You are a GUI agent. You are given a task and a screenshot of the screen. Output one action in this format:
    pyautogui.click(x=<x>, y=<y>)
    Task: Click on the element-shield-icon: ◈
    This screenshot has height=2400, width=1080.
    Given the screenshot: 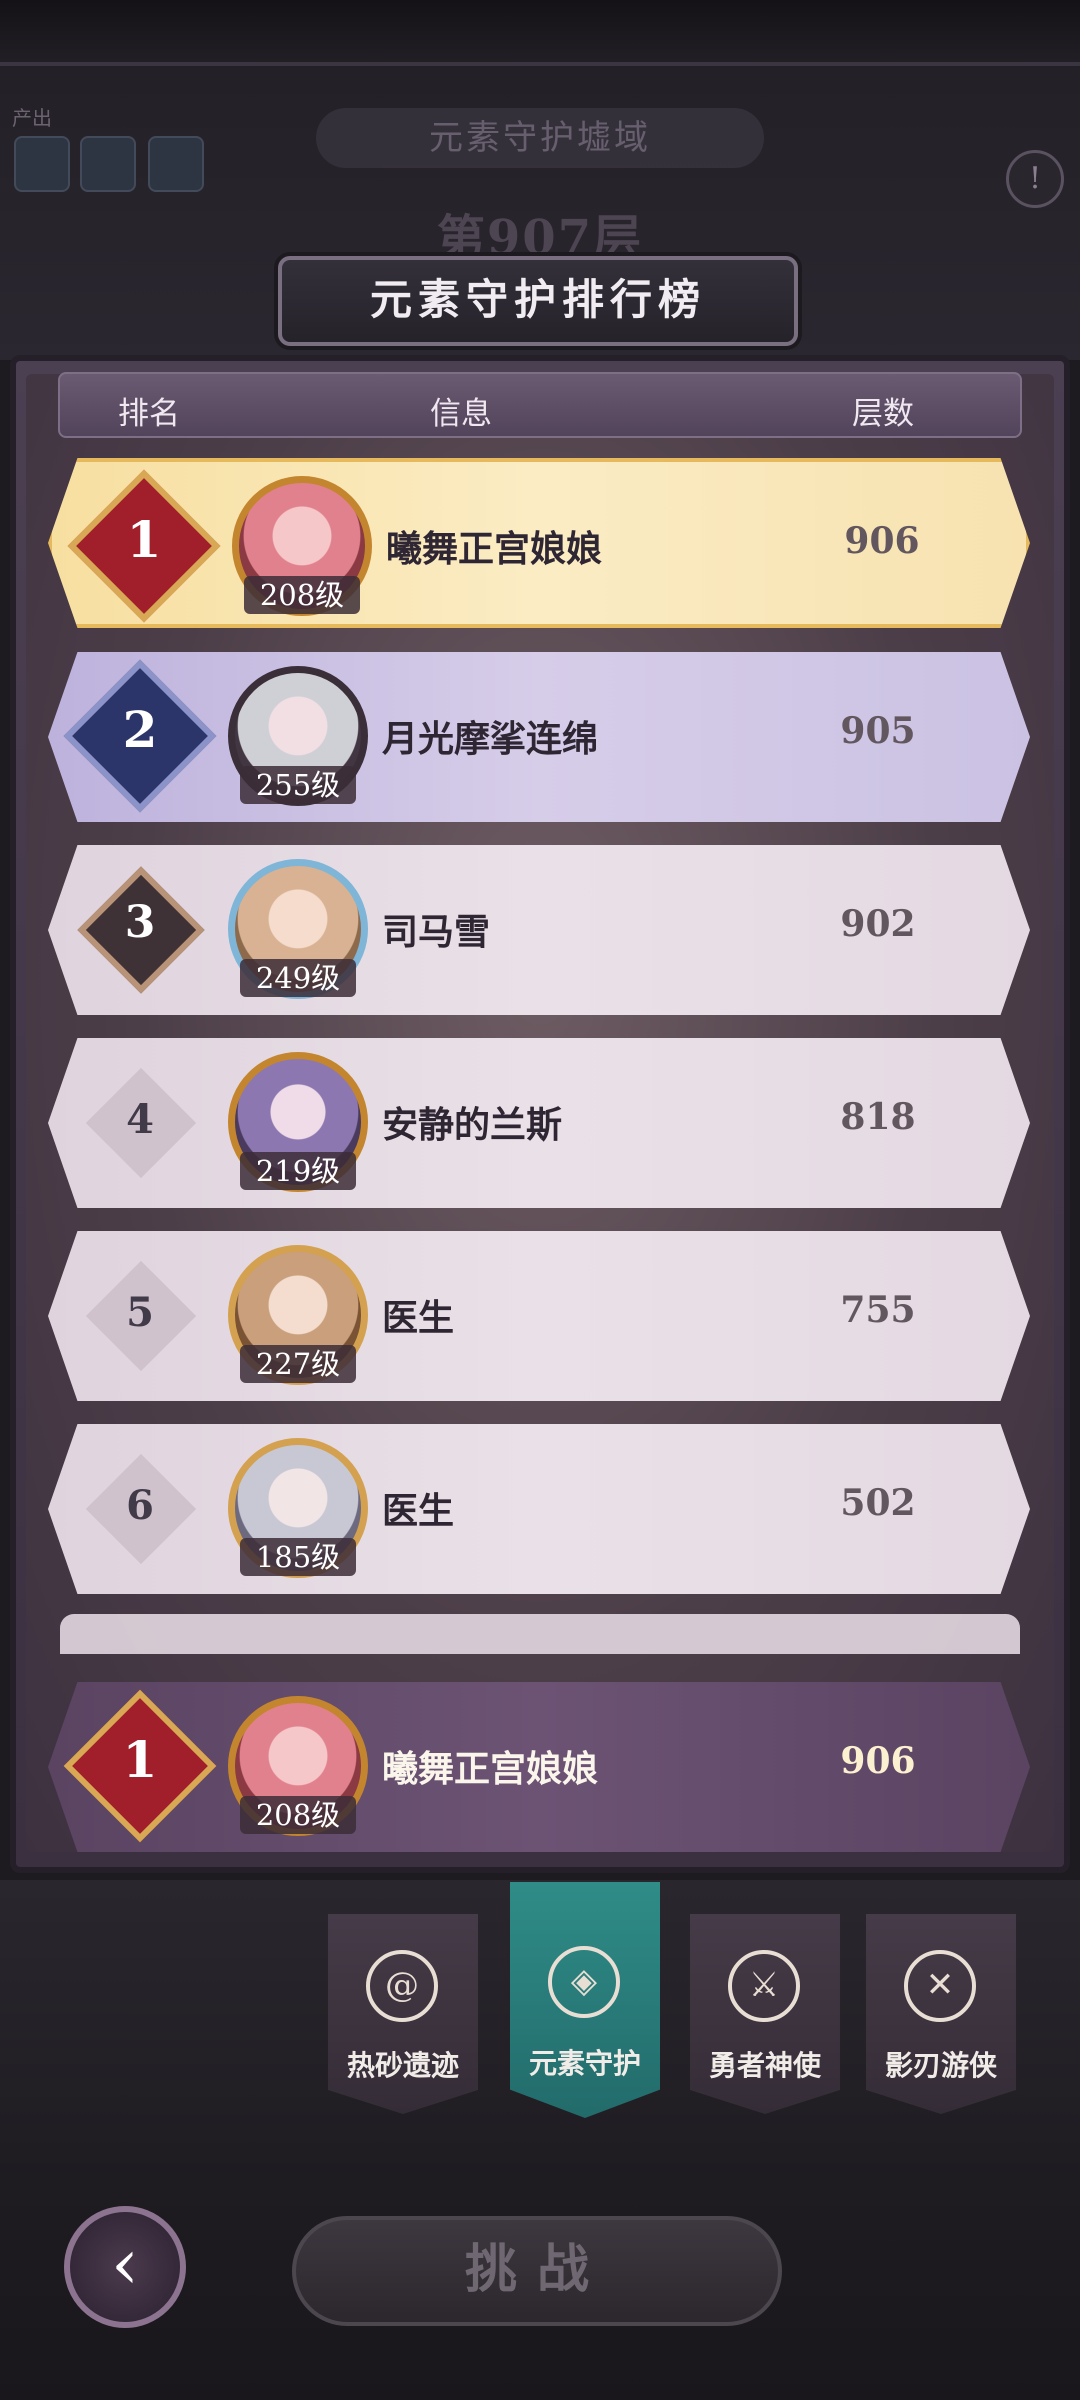 What is the action you would take?
    pyautogui.click(x=584, y=1982)
    